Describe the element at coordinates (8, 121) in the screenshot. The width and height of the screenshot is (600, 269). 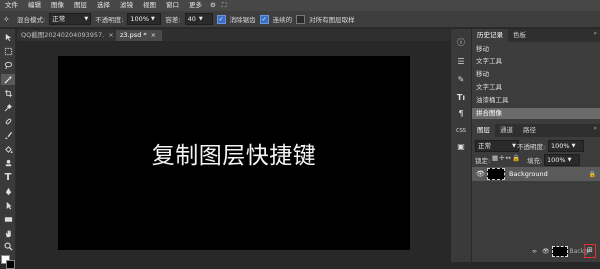
I see `healing-tool-icon` at that location.